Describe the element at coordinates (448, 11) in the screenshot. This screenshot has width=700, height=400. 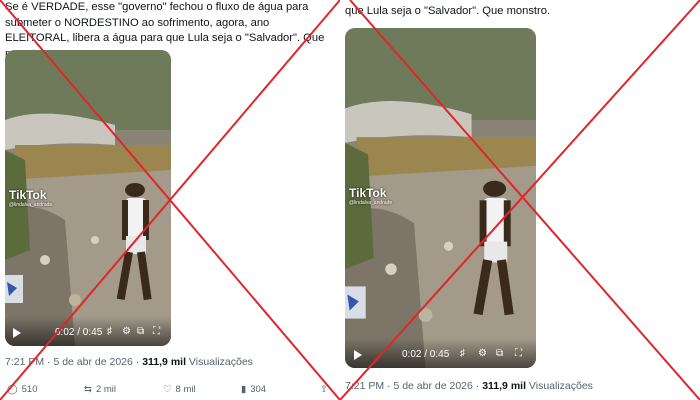
I see `tweet-text: que Lula seja o "Salvador". Que monstro.` at that location.